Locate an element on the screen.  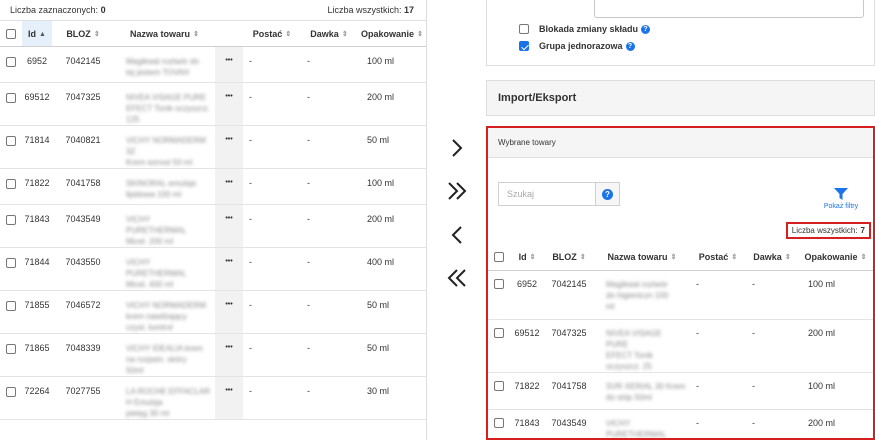
total-count: Liczba wszystkich: 17 is located at coordinates (370, 10).